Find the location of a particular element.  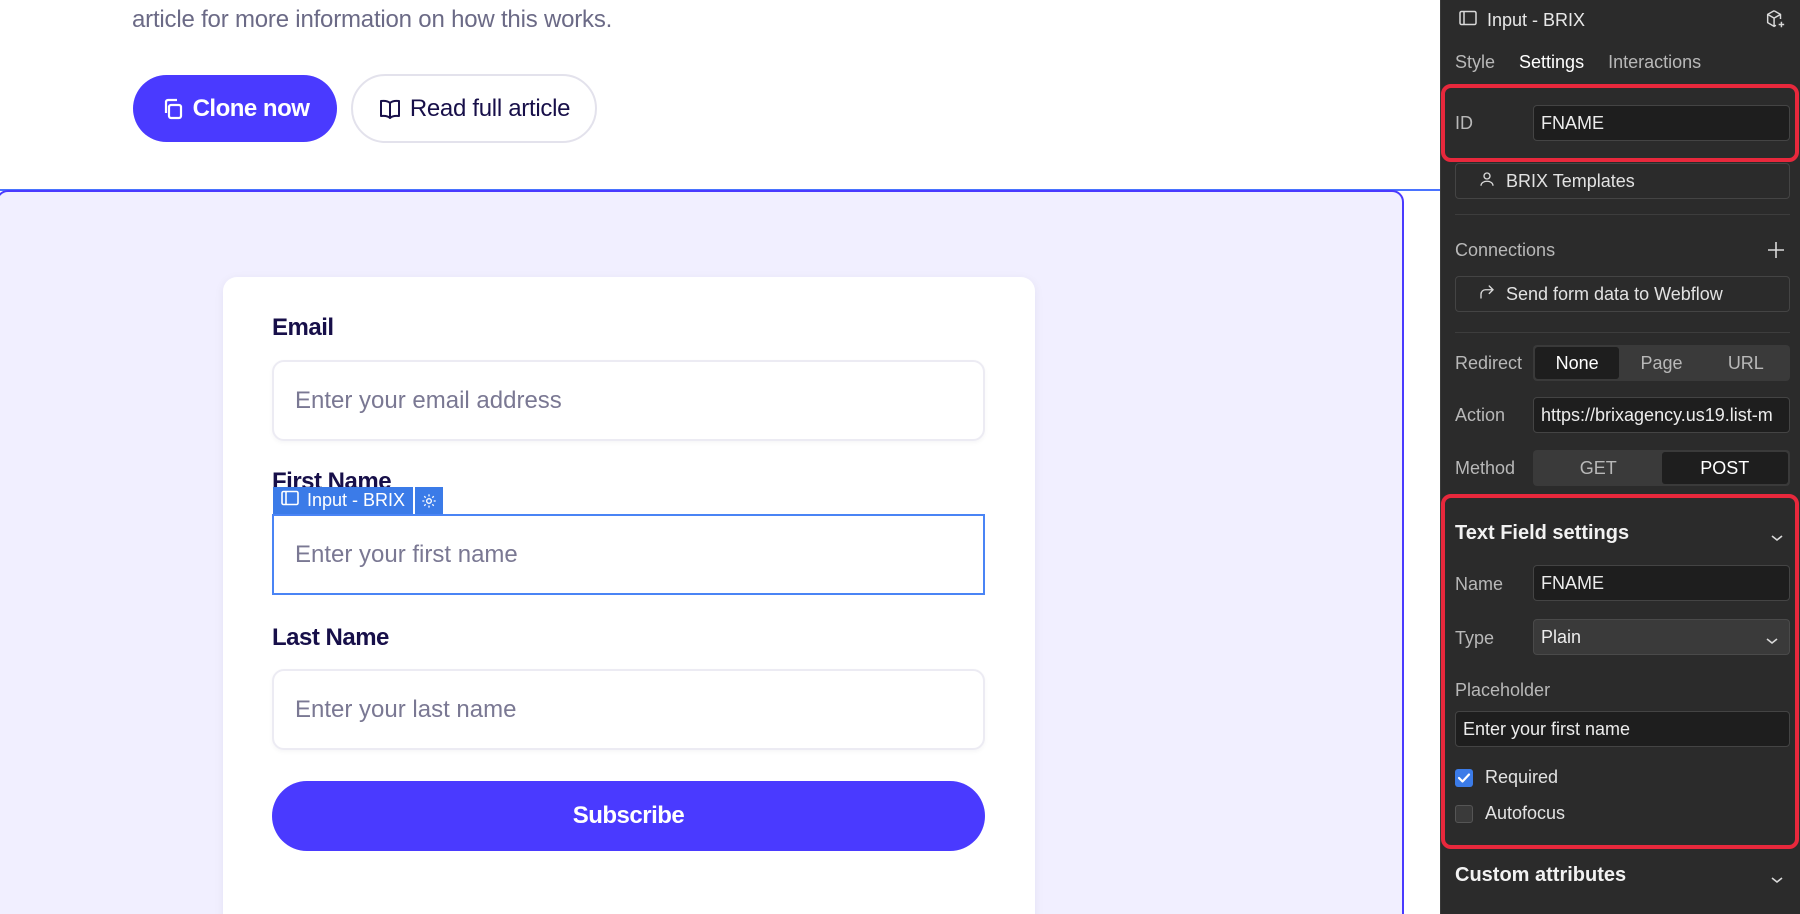

panel-header: Input - BRIX is located at coordinates (1522, 20).